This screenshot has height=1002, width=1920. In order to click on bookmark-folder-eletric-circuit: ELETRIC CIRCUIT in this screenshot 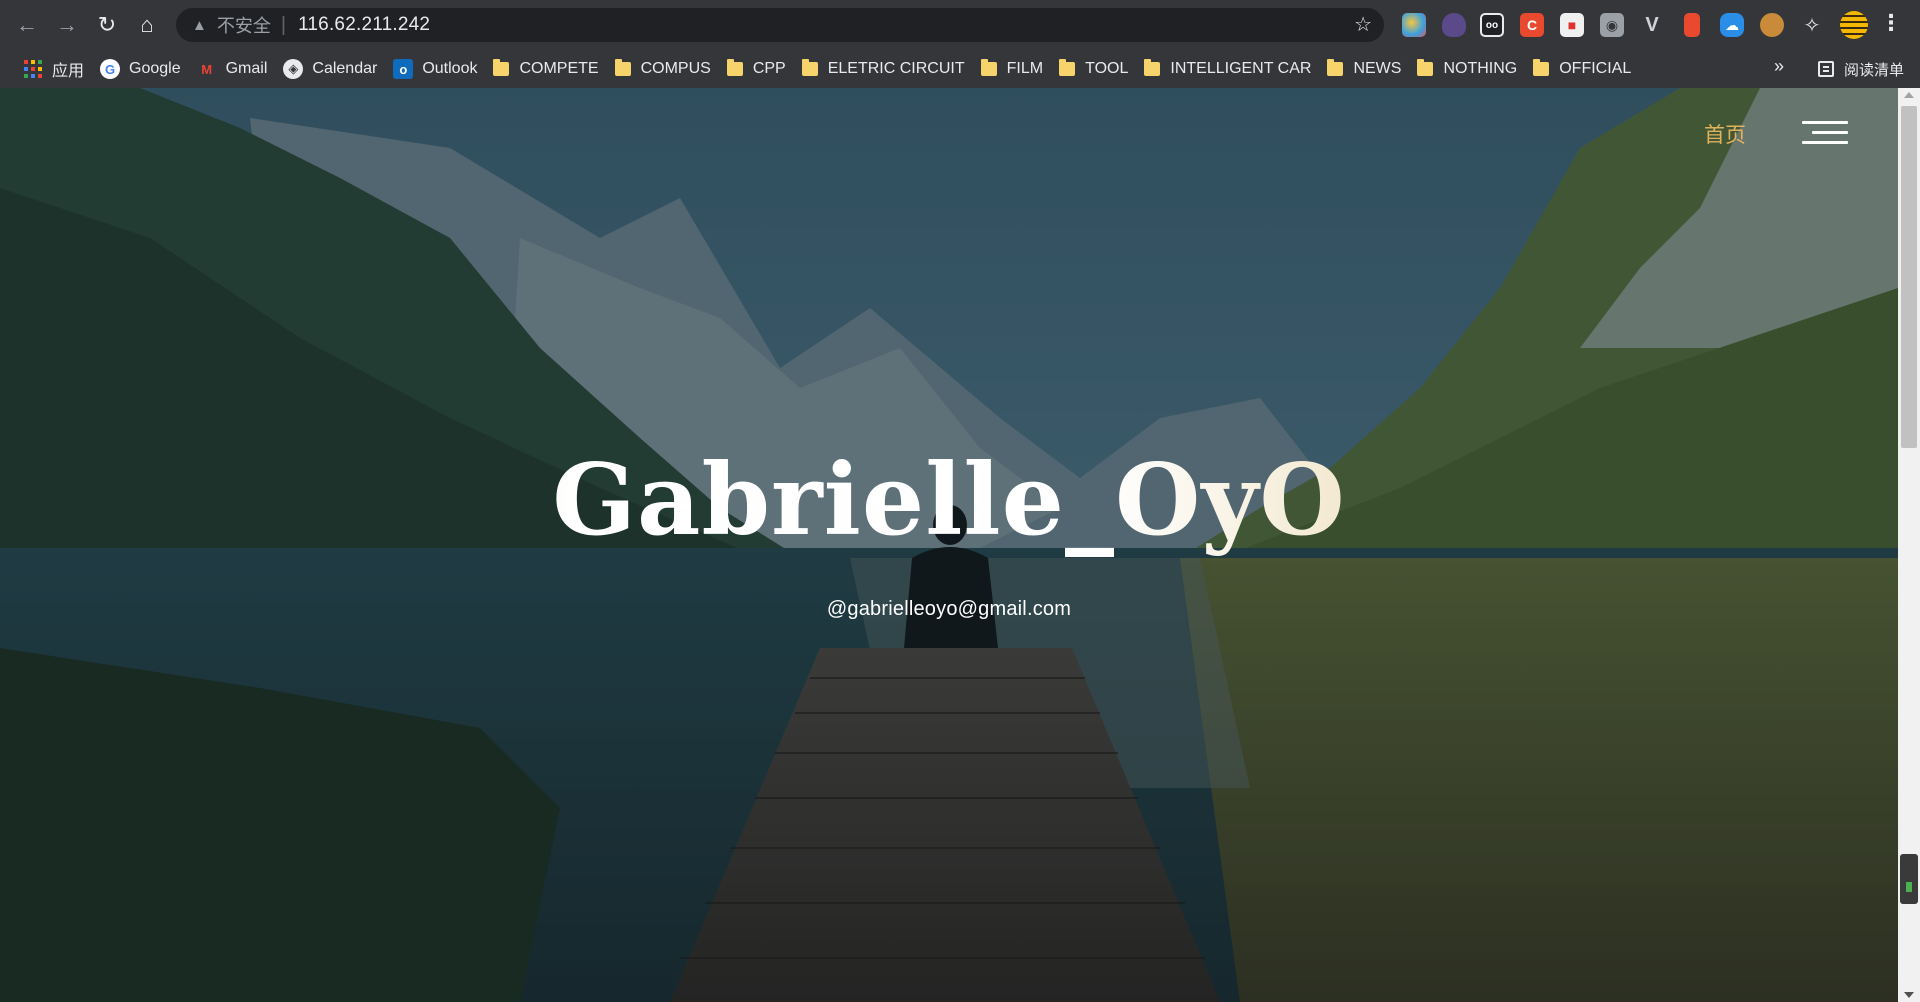, I will do `click(885, 69)`.